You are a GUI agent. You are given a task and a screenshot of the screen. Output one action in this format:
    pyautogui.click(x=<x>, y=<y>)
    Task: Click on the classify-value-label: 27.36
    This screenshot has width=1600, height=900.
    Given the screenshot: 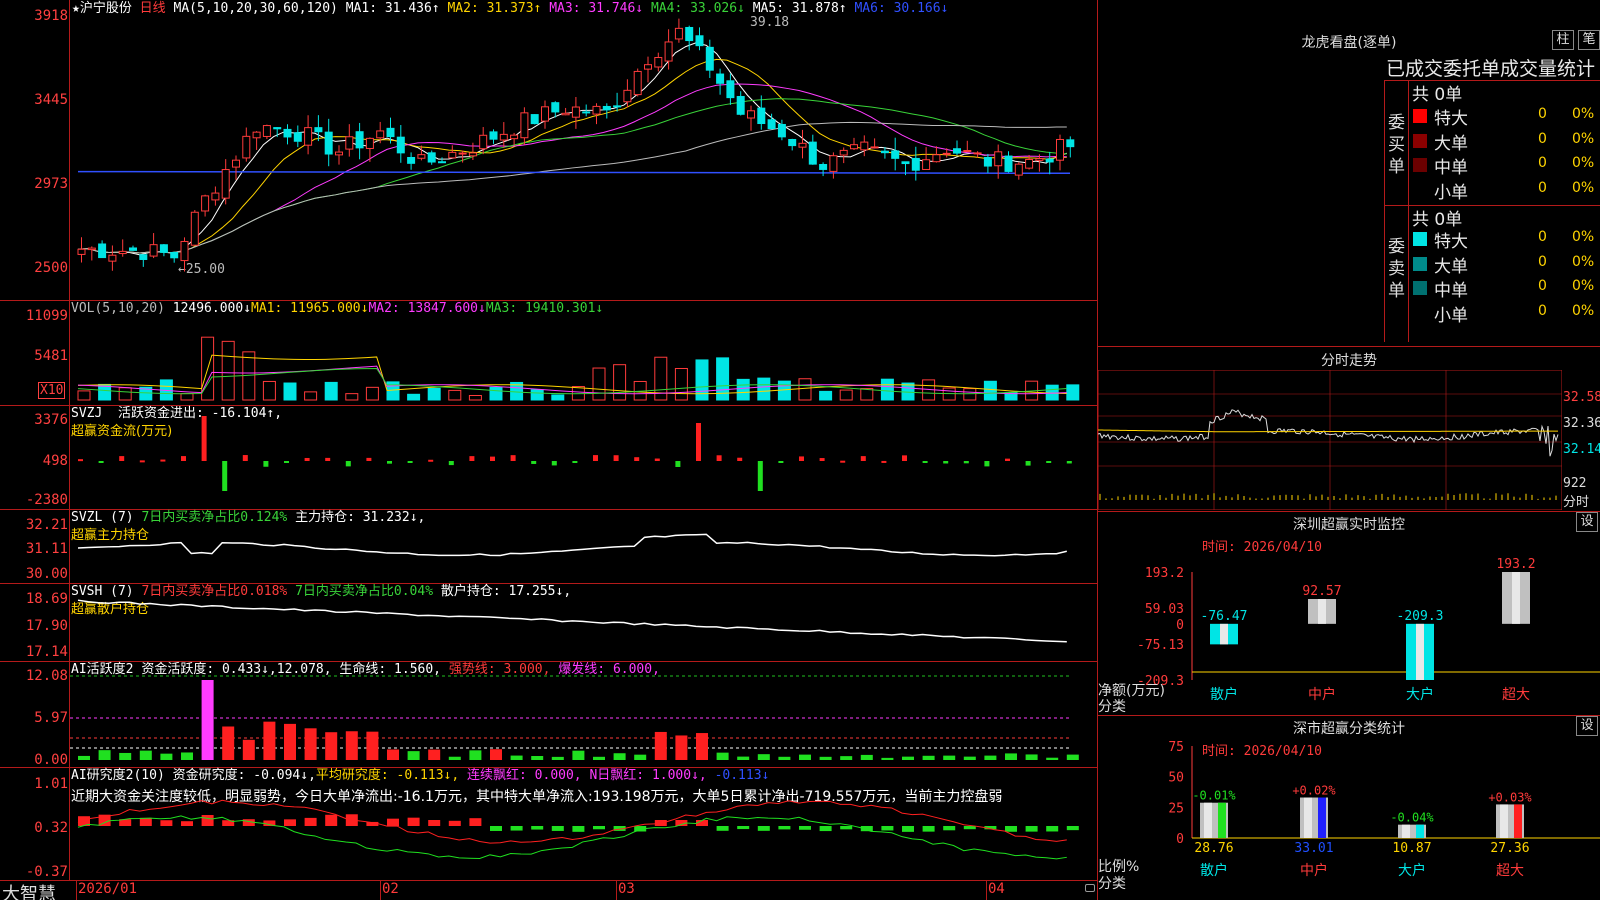 What is the action you would take?
    pyautogui.click(x=1509, y=848)
    